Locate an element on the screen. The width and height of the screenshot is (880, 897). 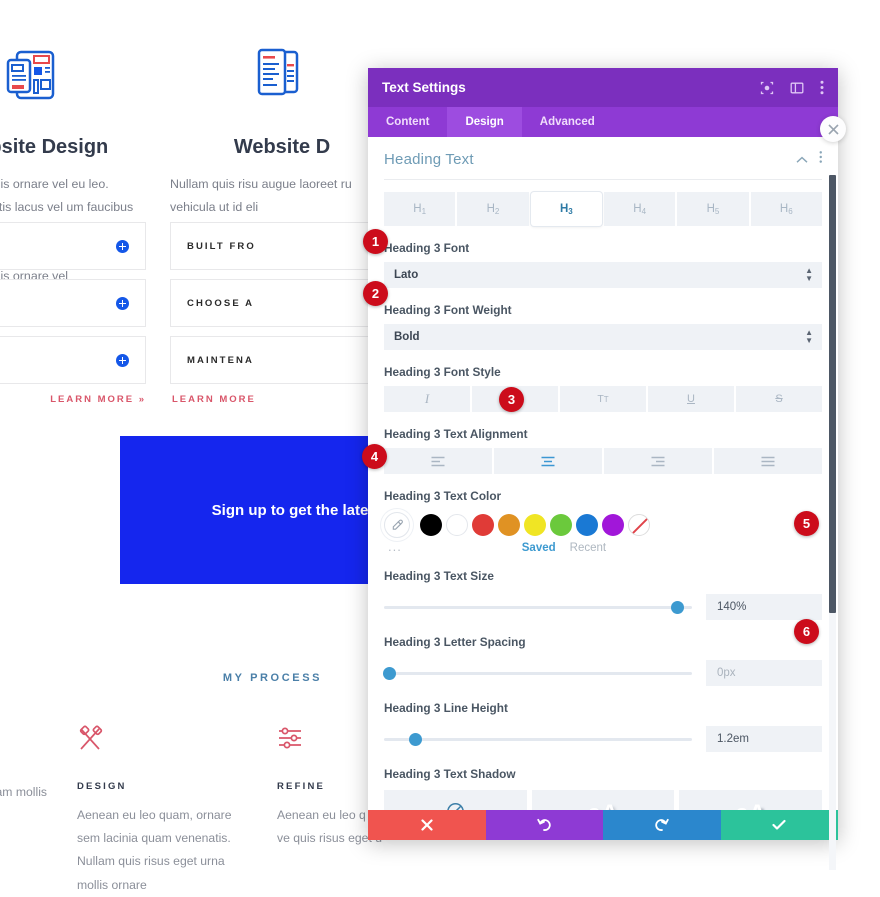
eyedropper-icon is located at coordinates (397, 525).